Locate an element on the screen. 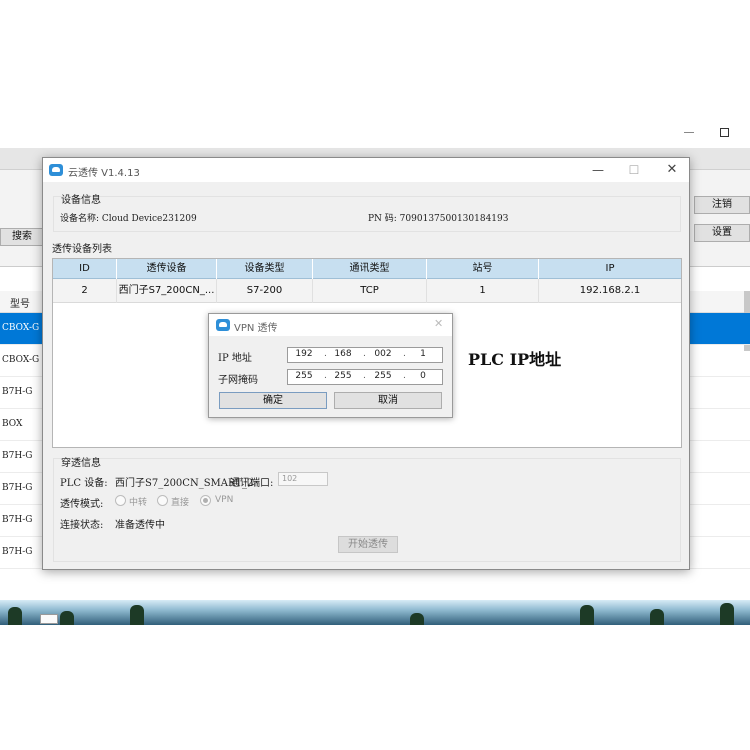 Image resolution: width=750 pixels, height=750 pixels. mode-direct-label: 直接 is located at coordinates (180, 503).